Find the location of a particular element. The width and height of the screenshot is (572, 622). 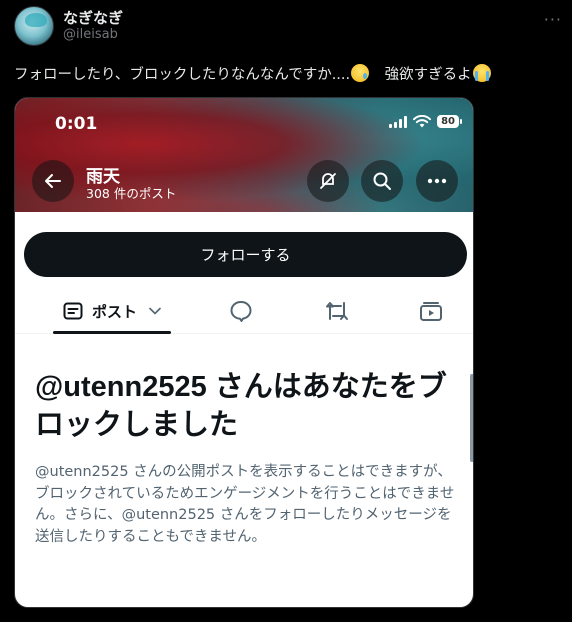

author-names: なぎなぎ @ileisab is located at coordinates (93, 26).